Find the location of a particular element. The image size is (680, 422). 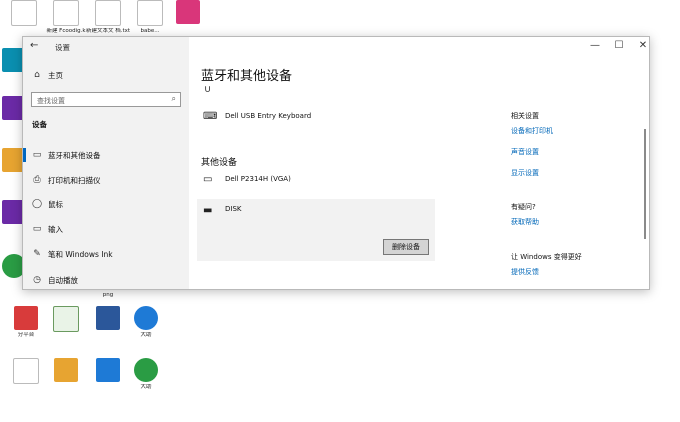

devices-printers-link: 设备和打印机 is located at coordinates (532, 131).